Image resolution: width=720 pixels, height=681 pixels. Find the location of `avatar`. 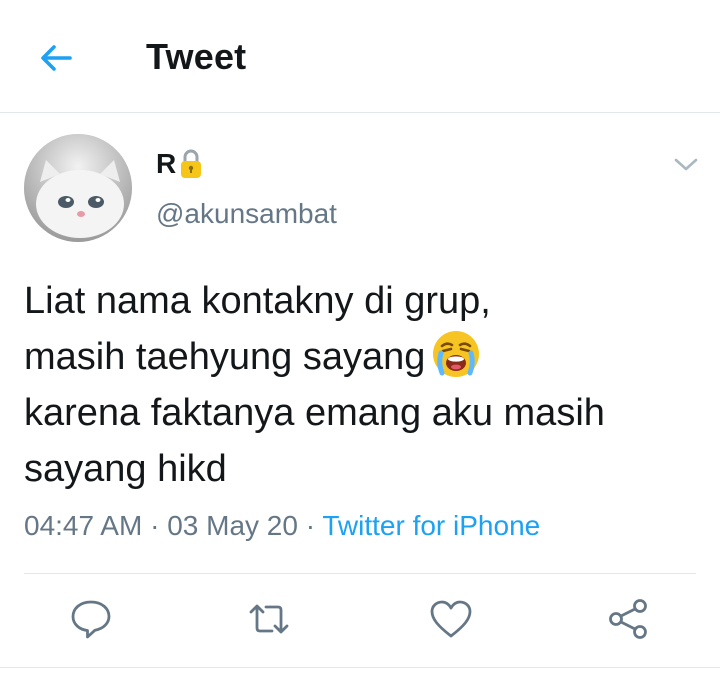

avatar is located at coordinates (78, 188).